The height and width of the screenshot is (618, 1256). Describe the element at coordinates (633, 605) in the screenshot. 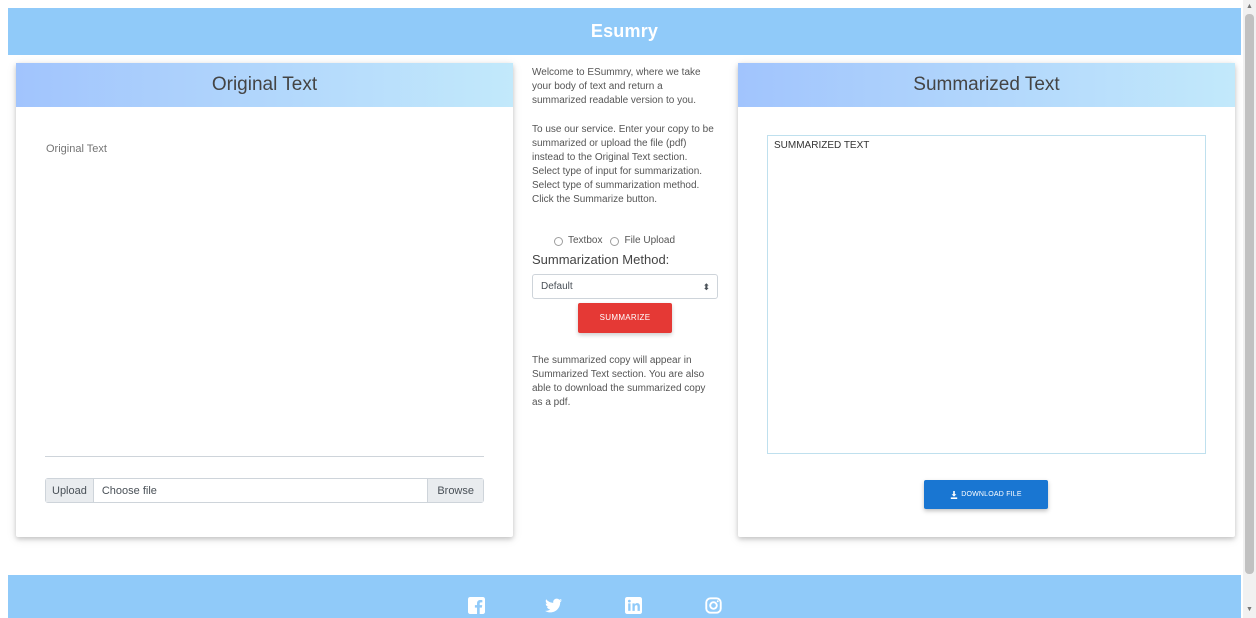

I see `linkedin-icon` at that location.